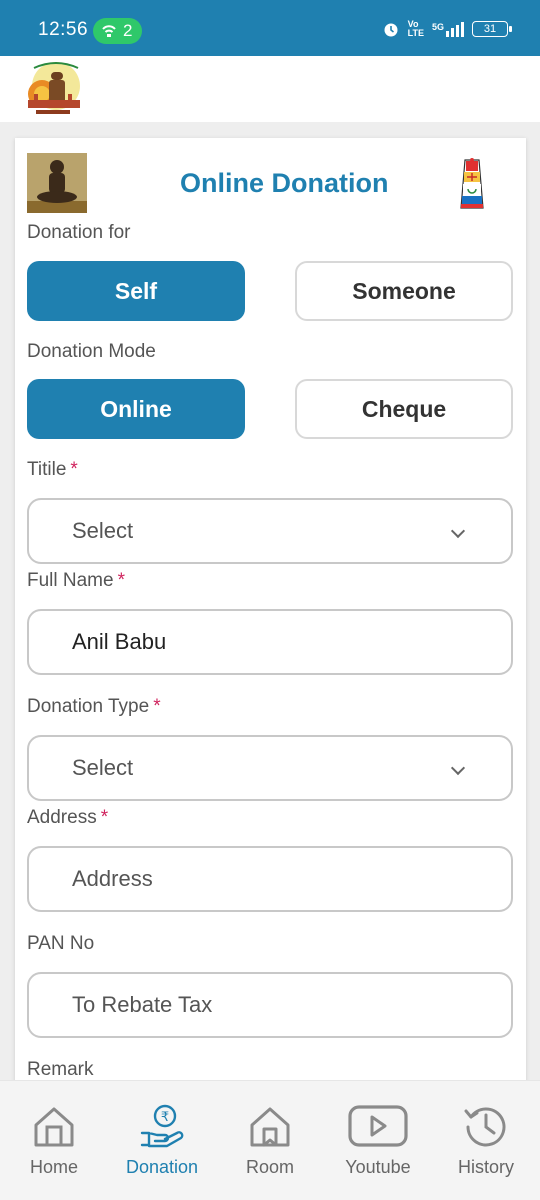 This screenshot has width=540, height=1200. Describe the element at coordinates (270, 89) in the screenshot. I see `app-bar` at that location.